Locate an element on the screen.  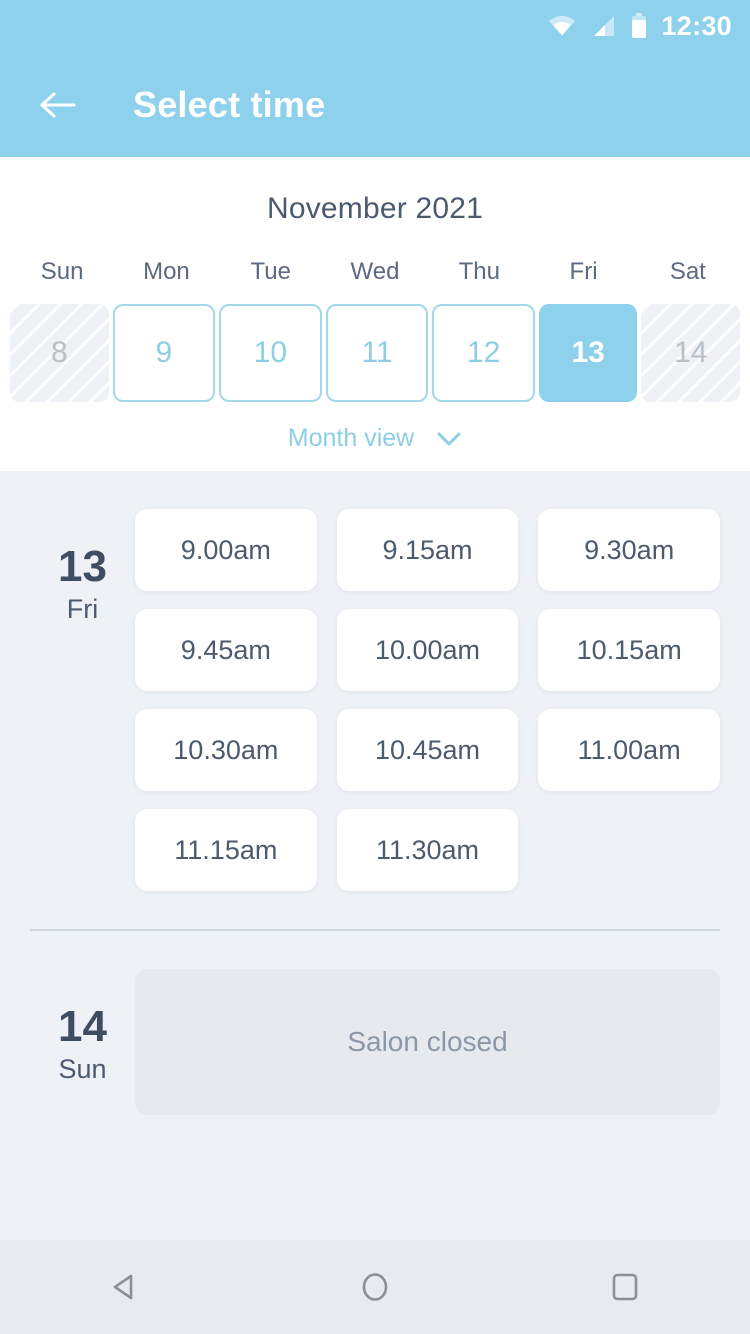
arrow-left-icon is located at coordinates (58, 104).